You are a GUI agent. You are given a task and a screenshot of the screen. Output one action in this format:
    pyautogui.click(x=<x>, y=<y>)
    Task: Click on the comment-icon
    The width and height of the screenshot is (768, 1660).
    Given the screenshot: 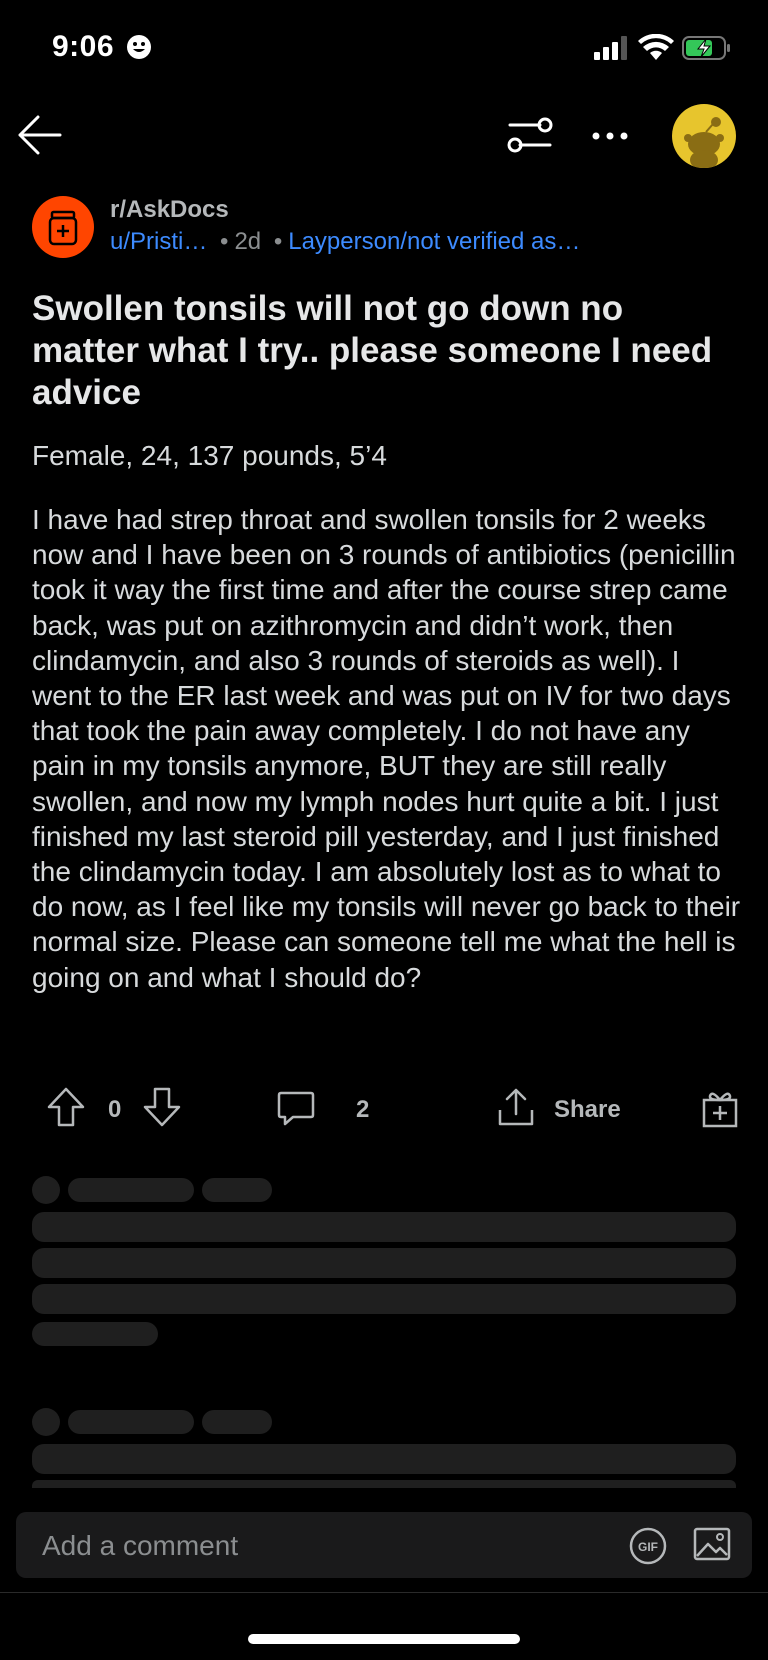 What is the action you would take?
    pyautogui.click(x=296, y=1108)
    